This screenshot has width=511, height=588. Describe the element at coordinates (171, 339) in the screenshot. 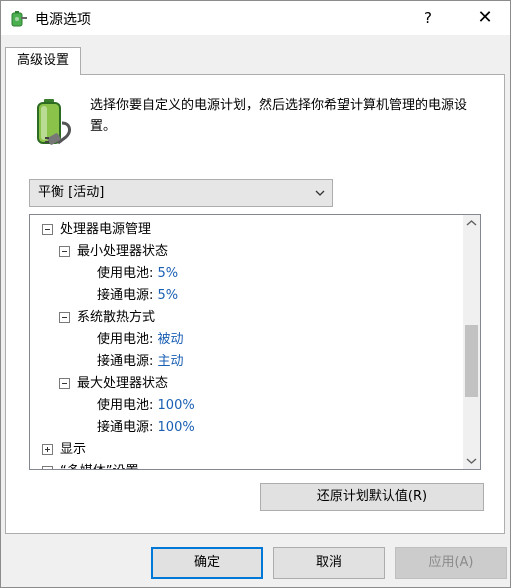

I see `setting-value: 被动` at that location.